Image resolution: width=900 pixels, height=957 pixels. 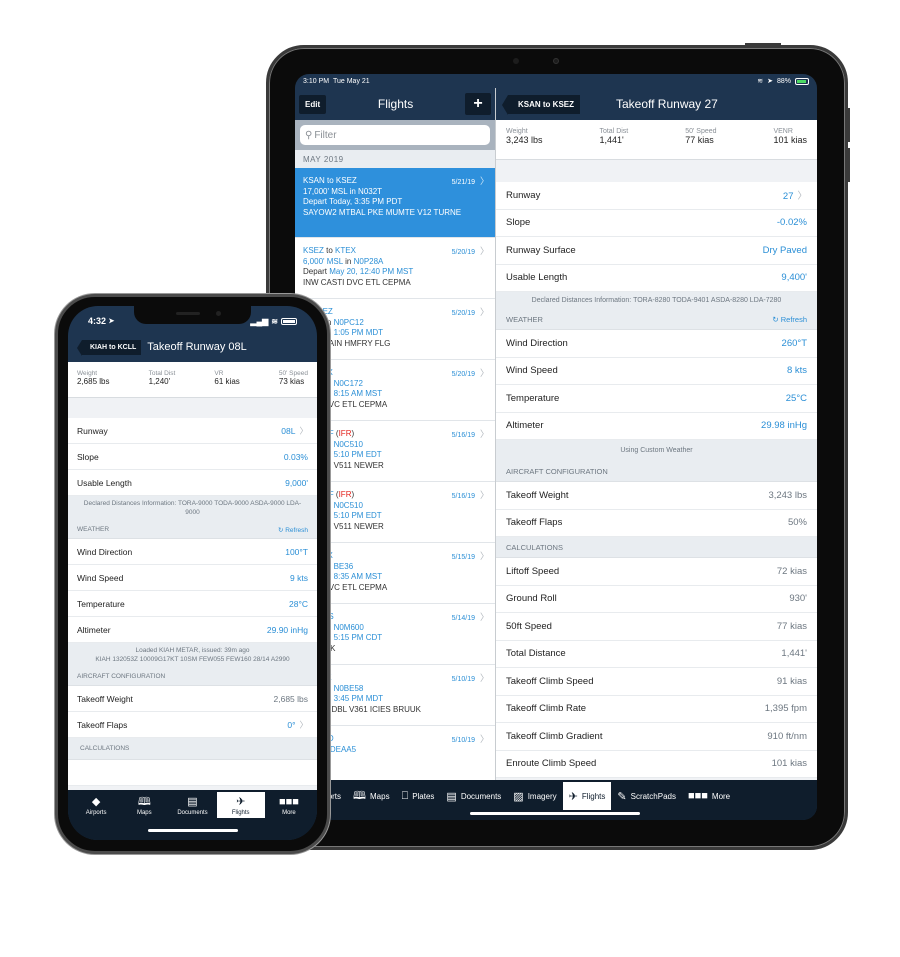 What do you see at coordinates (534, 796) in the screenshot?
I see `tab-imagery: ▨ Imagery` at bounding box center [534, 796].